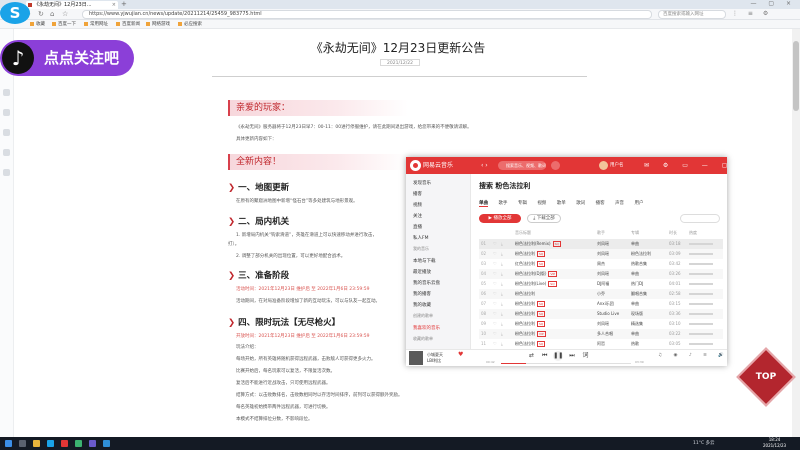 Image resolution: width=800 pixels, height=450 pixels. I want to click on play-all-button: ▶ 播放全部, so click(500, 218).